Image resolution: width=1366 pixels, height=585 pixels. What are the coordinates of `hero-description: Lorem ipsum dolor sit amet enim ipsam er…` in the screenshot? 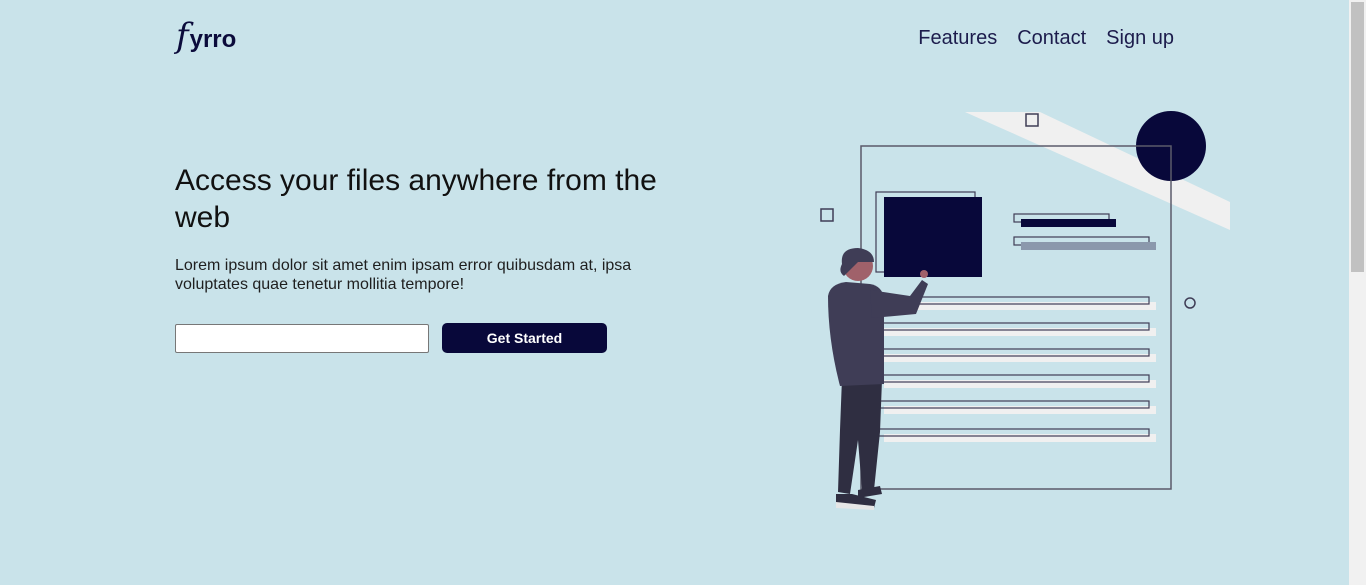 It's located at (403, 275).